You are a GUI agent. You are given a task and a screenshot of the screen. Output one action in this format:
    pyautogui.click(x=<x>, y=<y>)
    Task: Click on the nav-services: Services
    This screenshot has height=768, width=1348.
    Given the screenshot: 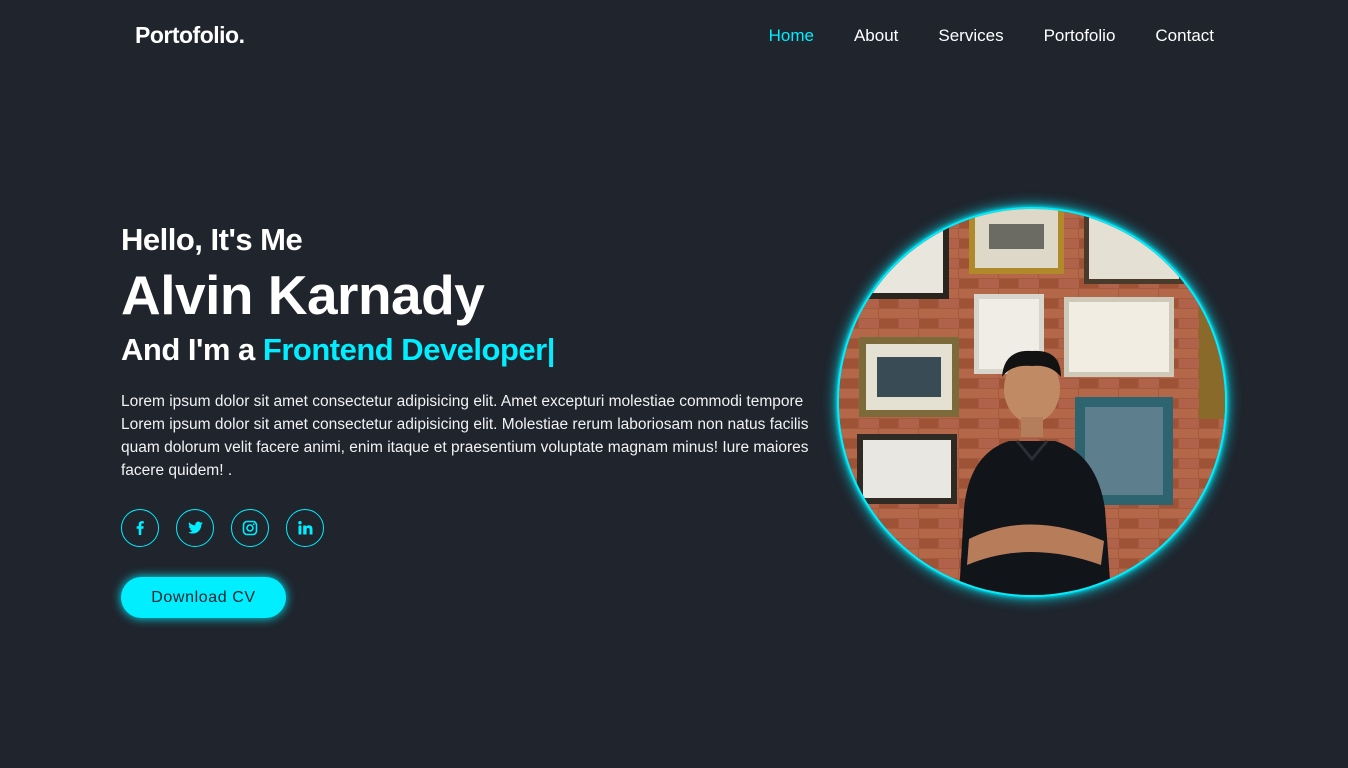 What is the action you would take?
    pyautogui.click(x=970, y=36)
    